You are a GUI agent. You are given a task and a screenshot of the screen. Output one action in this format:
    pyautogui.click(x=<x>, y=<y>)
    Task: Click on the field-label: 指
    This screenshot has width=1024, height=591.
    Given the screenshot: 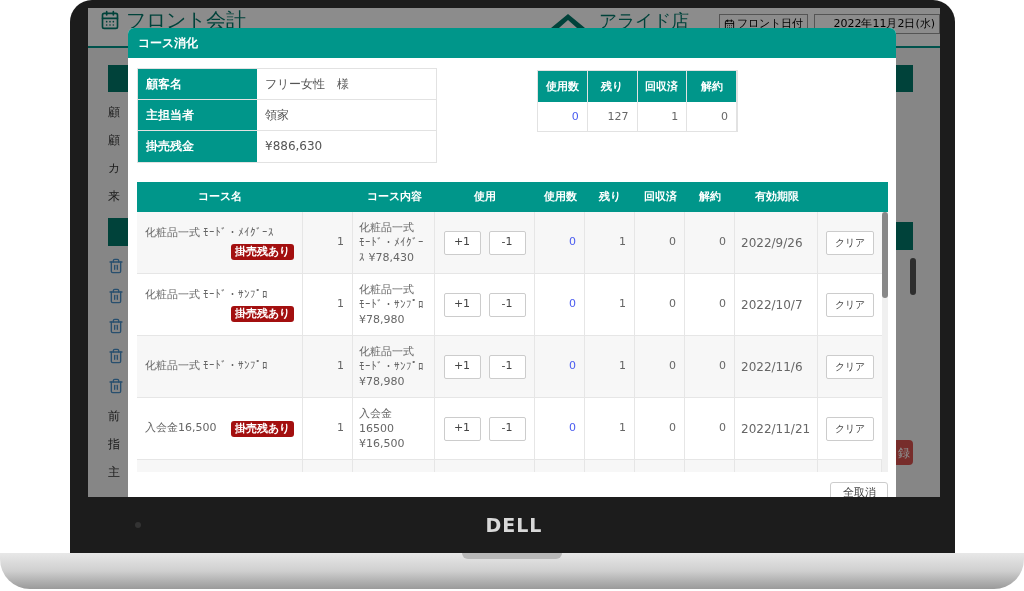 What is the action you would take?
    pyautogui.click(x=114, y=444)
    